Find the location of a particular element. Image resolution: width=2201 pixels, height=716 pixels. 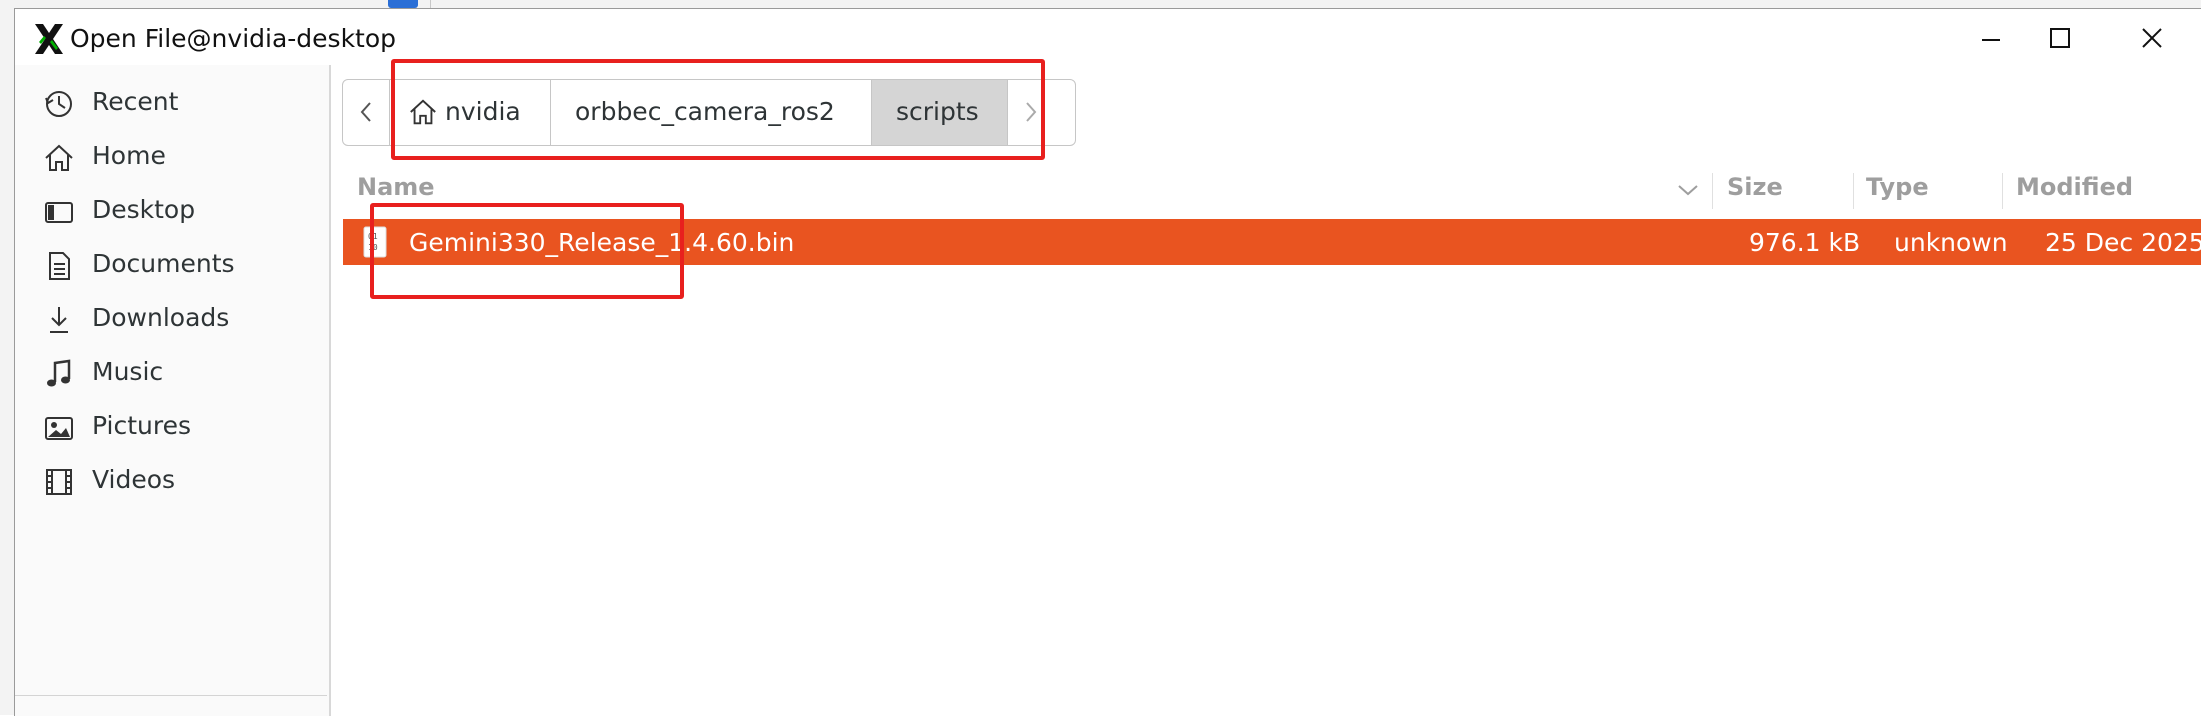

file-type: unknown is located at coordinates (1951, 242).